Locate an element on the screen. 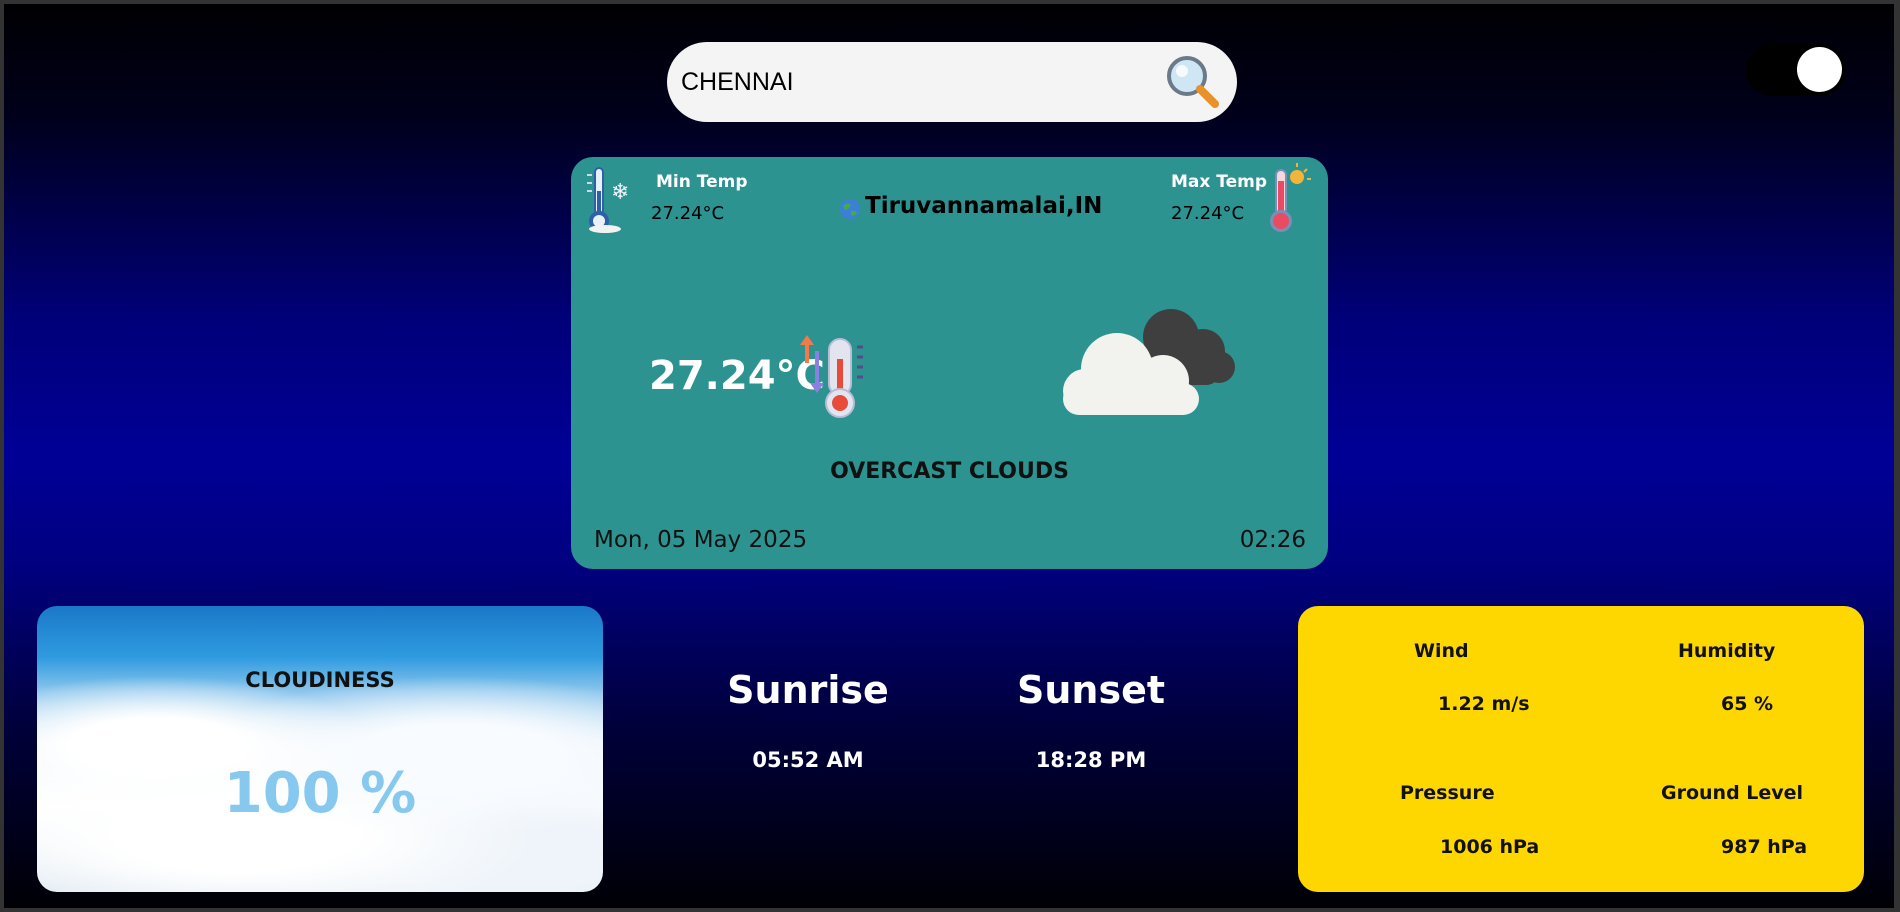 The width and height of the screenshot is (1900, 912). search-input is located at coordinates (916, 82).